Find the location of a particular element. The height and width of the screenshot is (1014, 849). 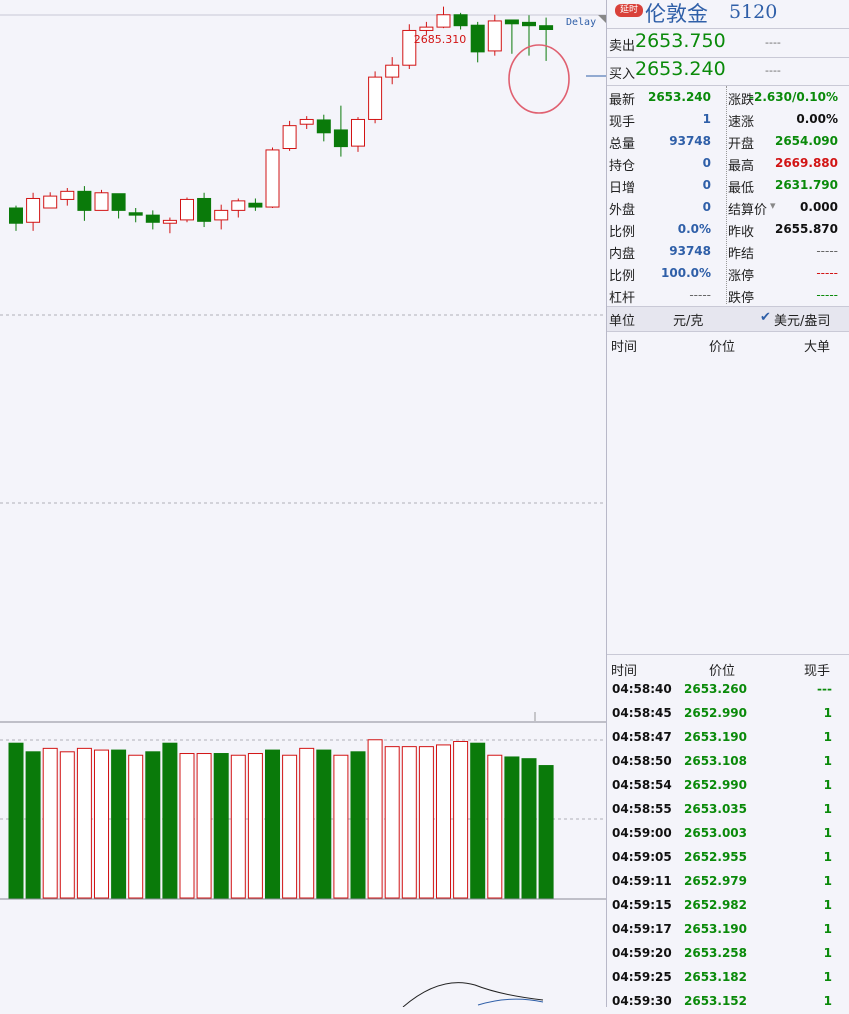

symbol-name: 伦敦金 is located at coordinates (676, 14).